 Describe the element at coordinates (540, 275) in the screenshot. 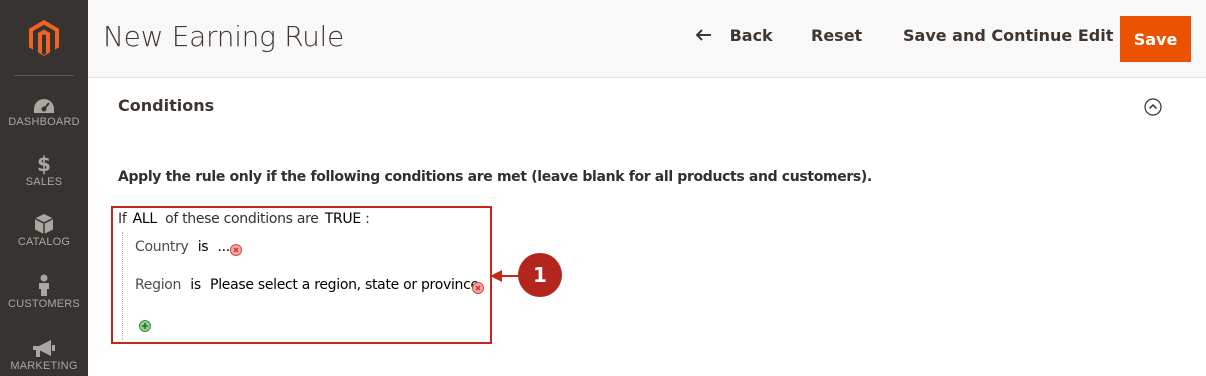

I see `callout-badge: 1` at that location.